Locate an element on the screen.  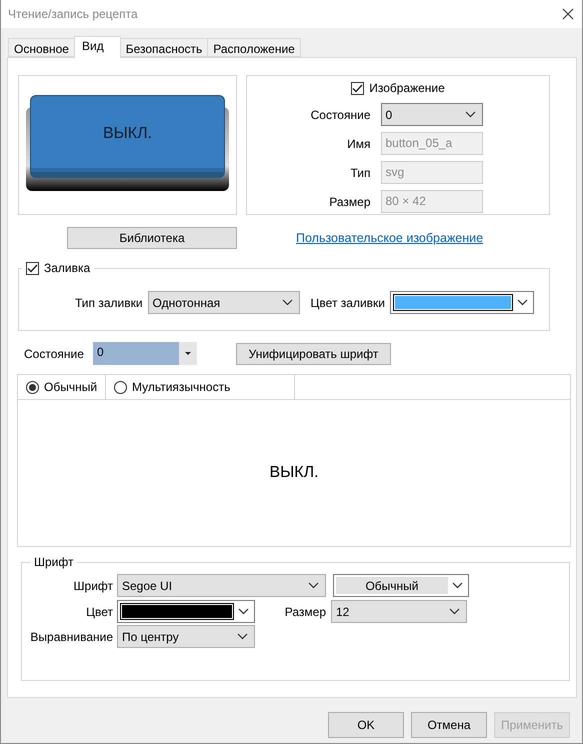
alignment-dropdown: По центру is located at coordinates (186, 636).